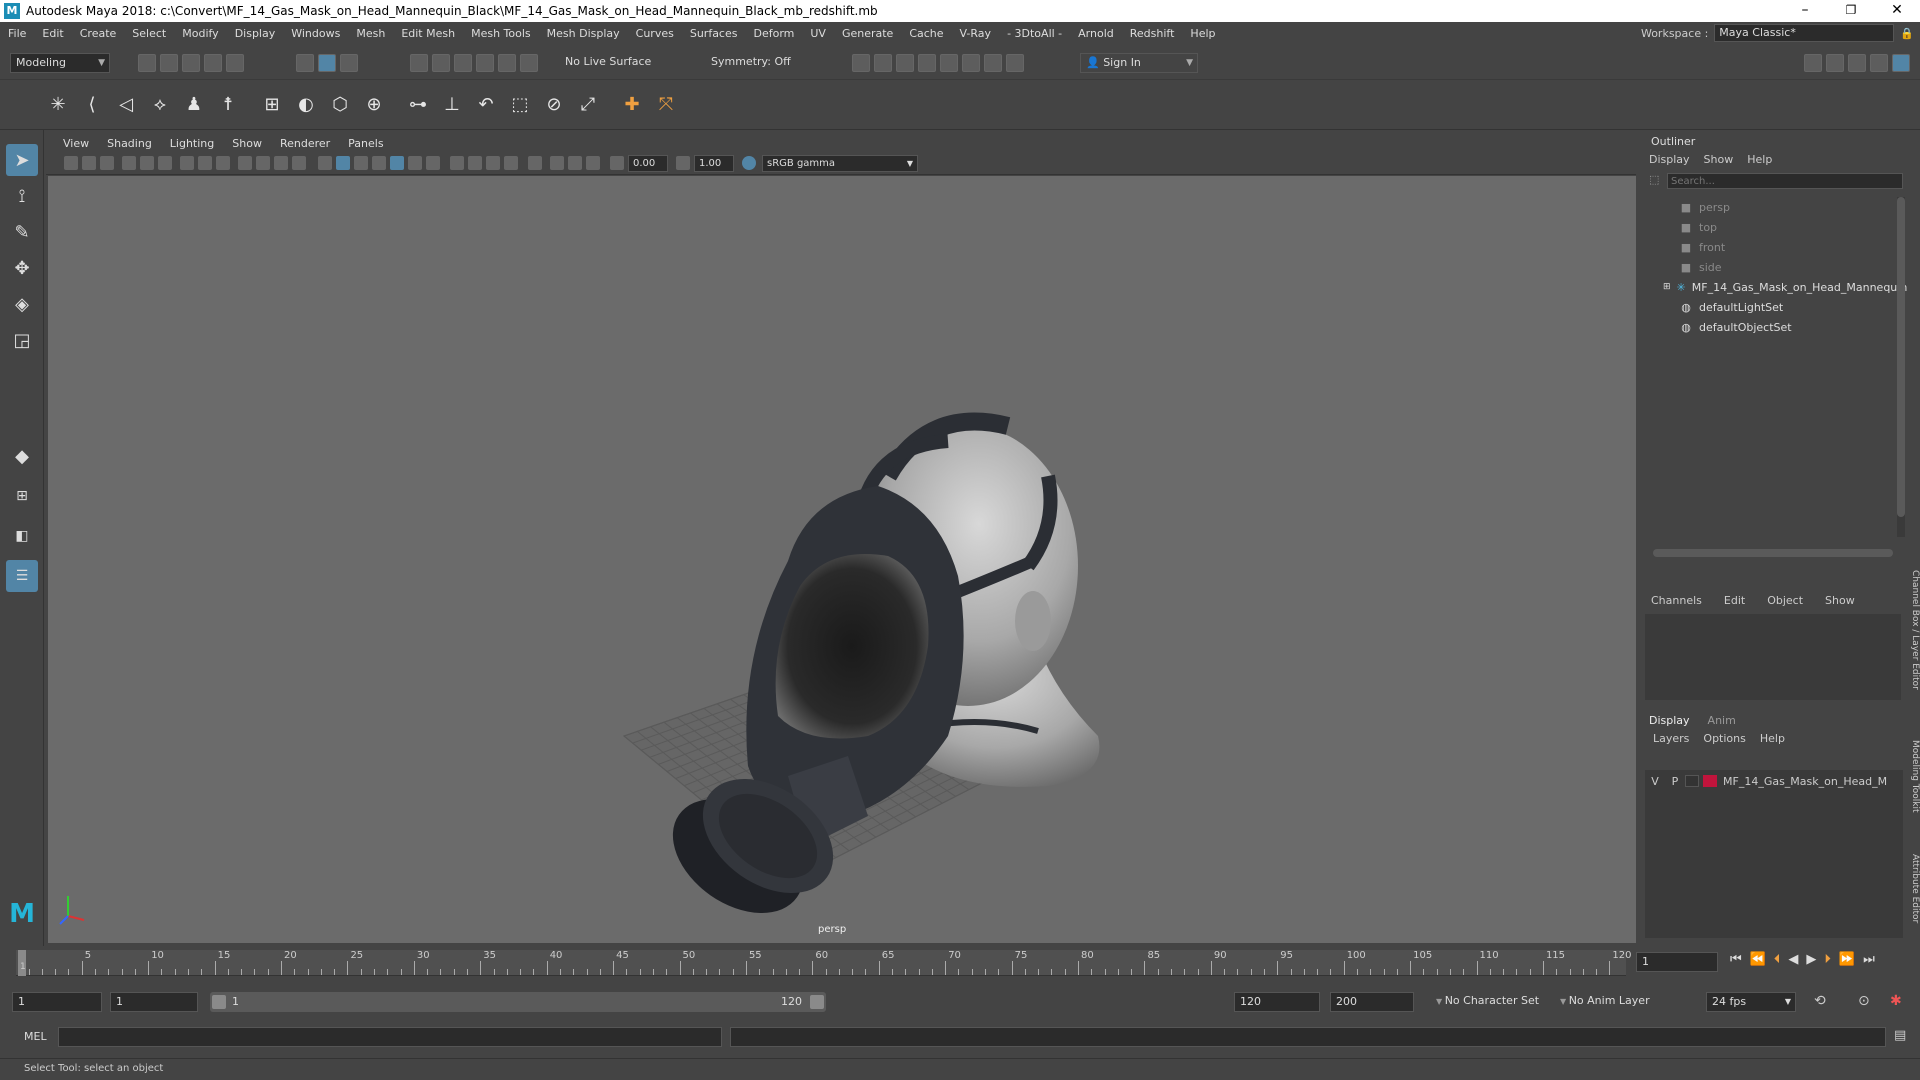  What do you see at coordinates (213, 63) in the screenshot?
I see `undo-icon` at bounding box center [213, 63].